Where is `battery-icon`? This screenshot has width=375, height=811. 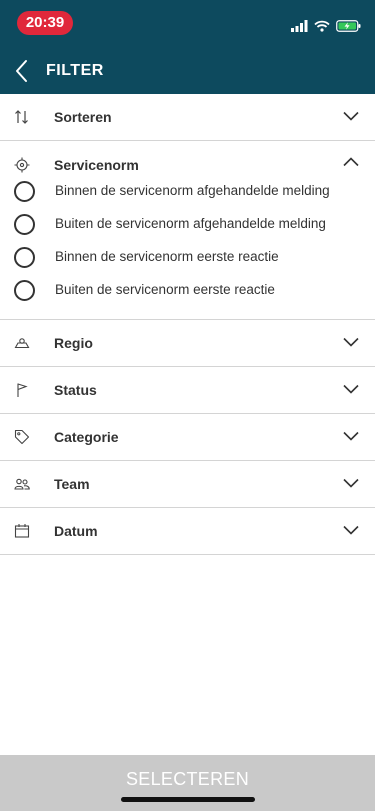 battery-icon is located at coordinates (348, 26).